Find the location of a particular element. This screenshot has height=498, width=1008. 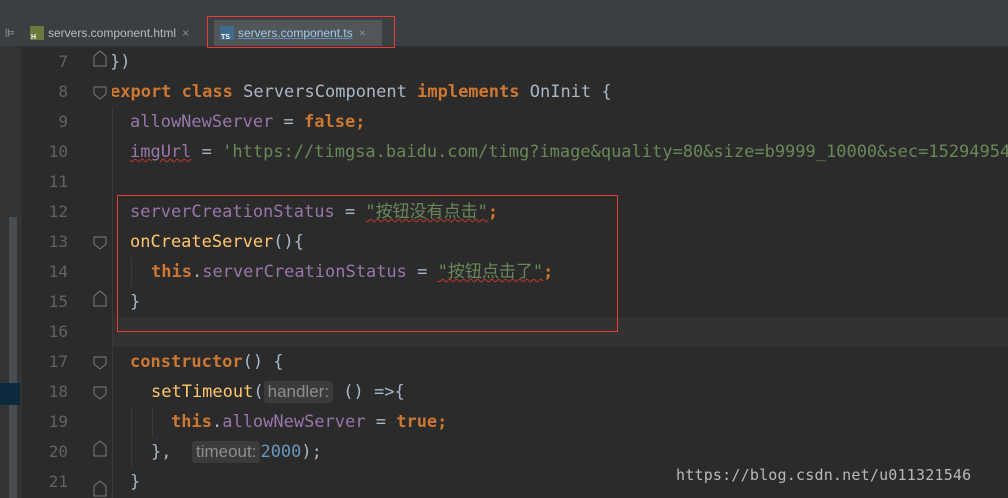

watermark-text: https://blog.csdn.net/u011321546 is located at coordinates (824, 475).